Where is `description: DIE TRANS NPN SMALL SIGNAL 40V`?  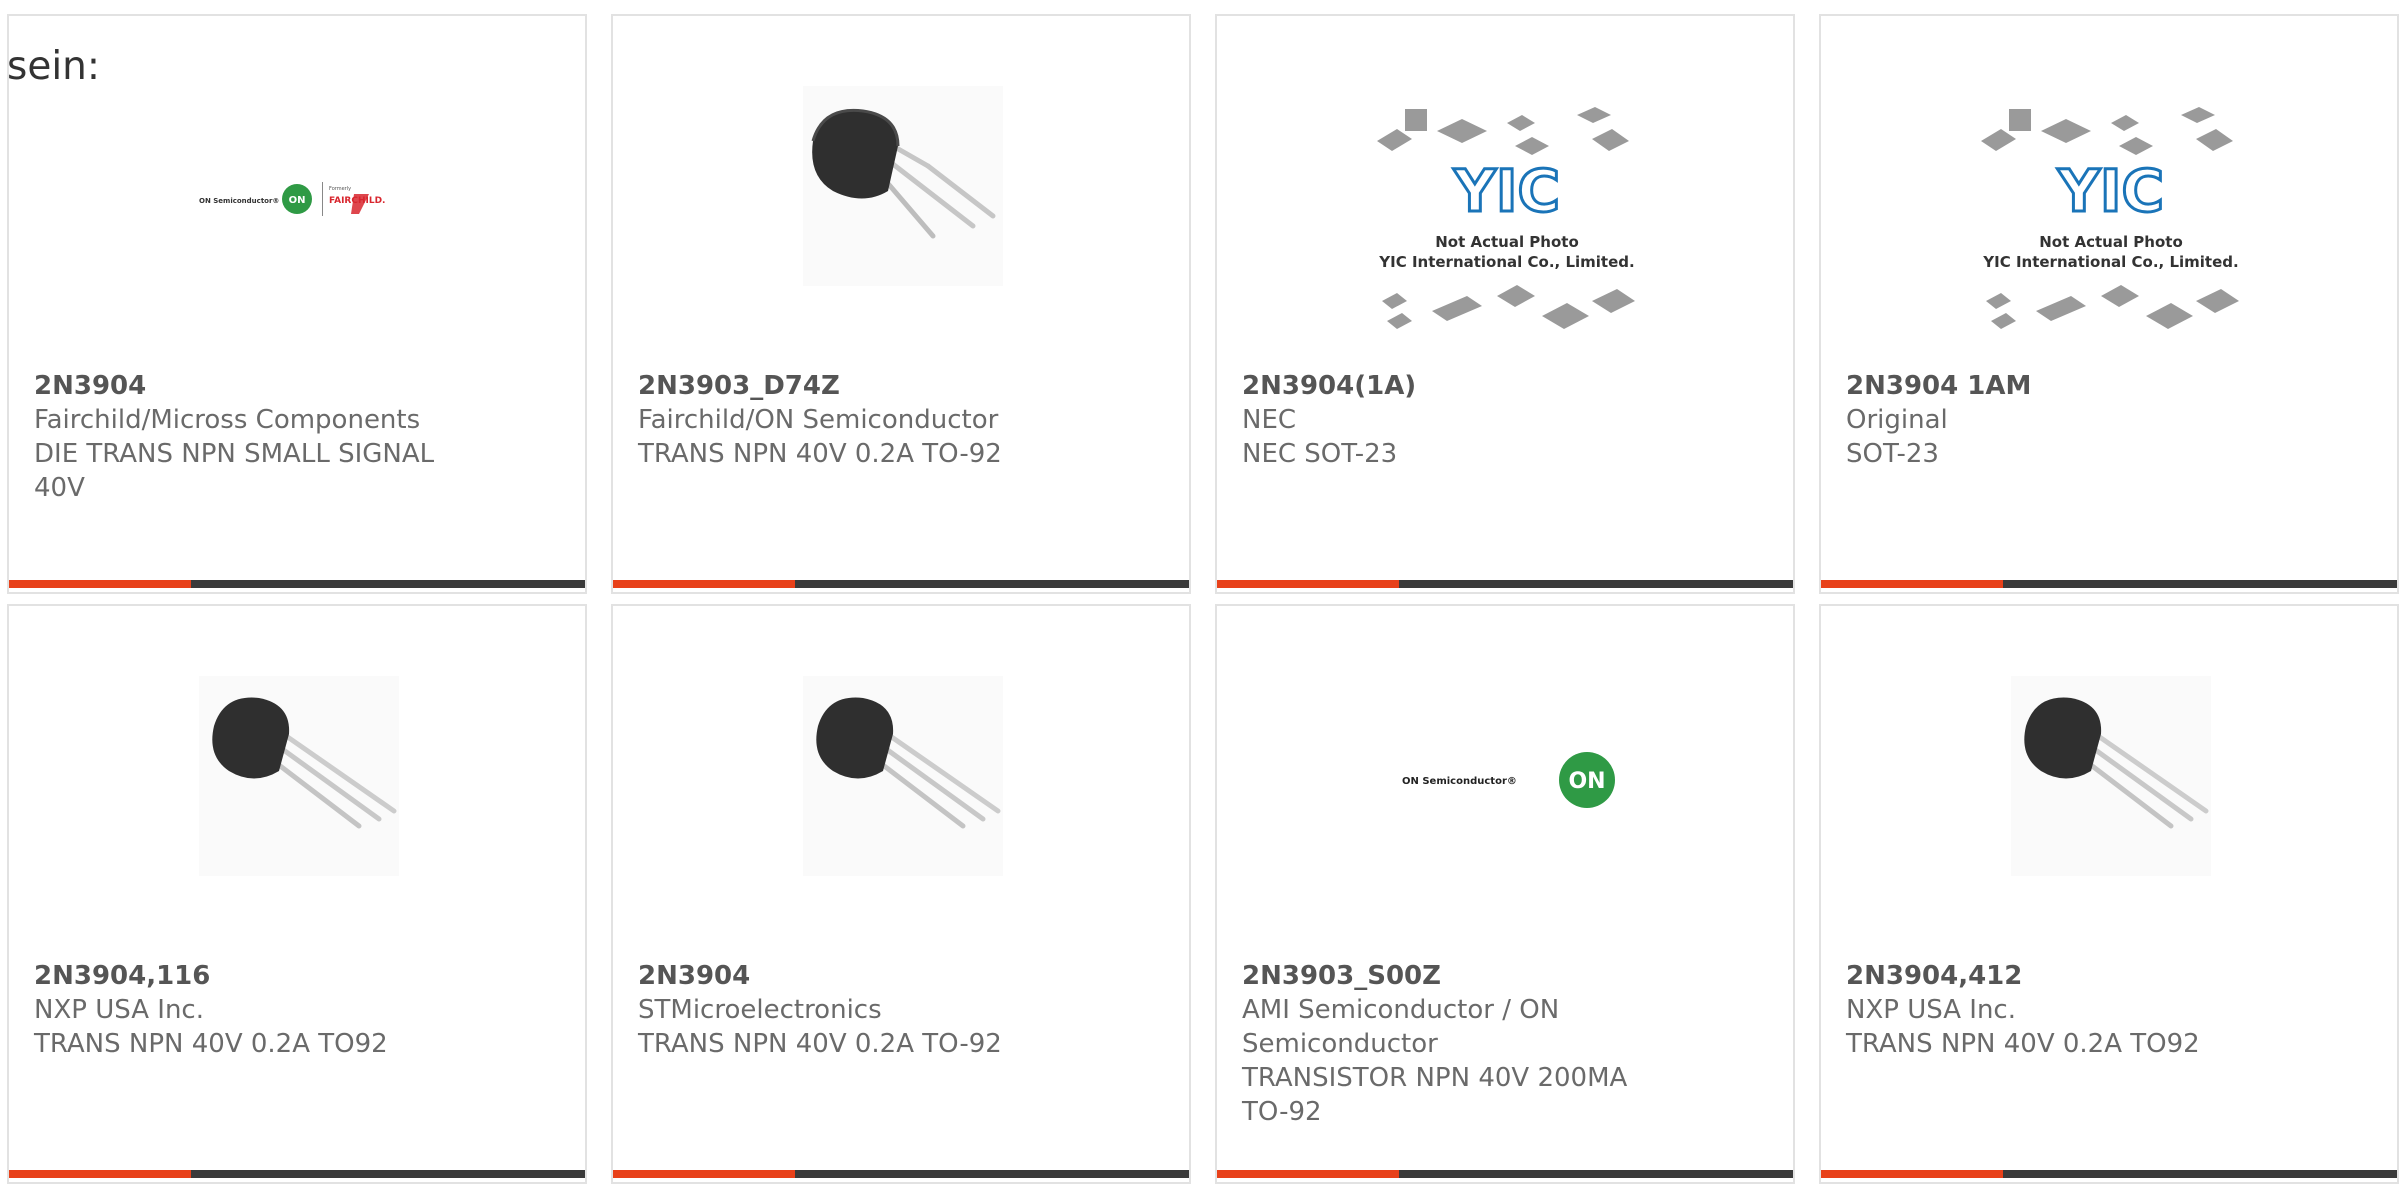
description: DIE TRANS NPN SMALL SIGNAL 40V is located at coordinates (234, 471).